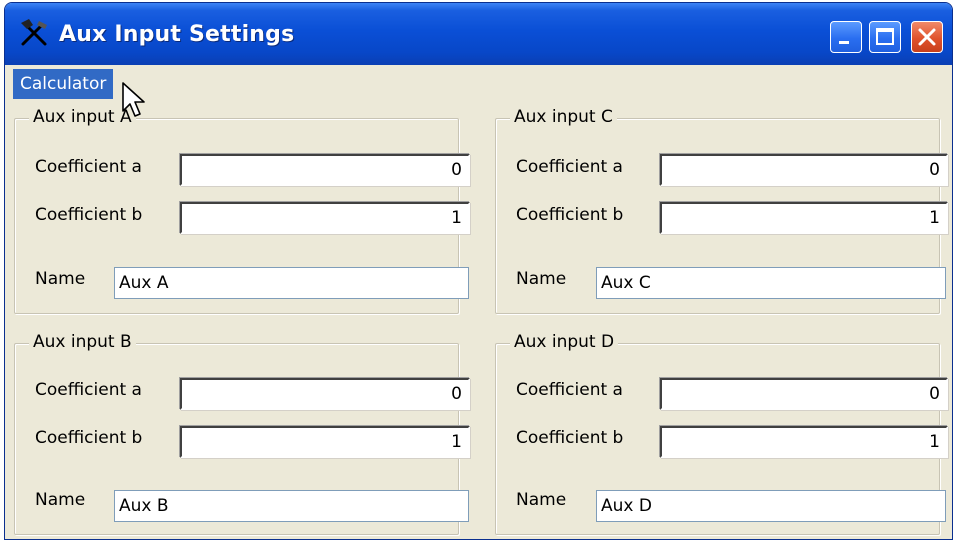  Describe the element at coordinates (771, 283) in the screenshot. I see `name-field: Aux C` at that location.